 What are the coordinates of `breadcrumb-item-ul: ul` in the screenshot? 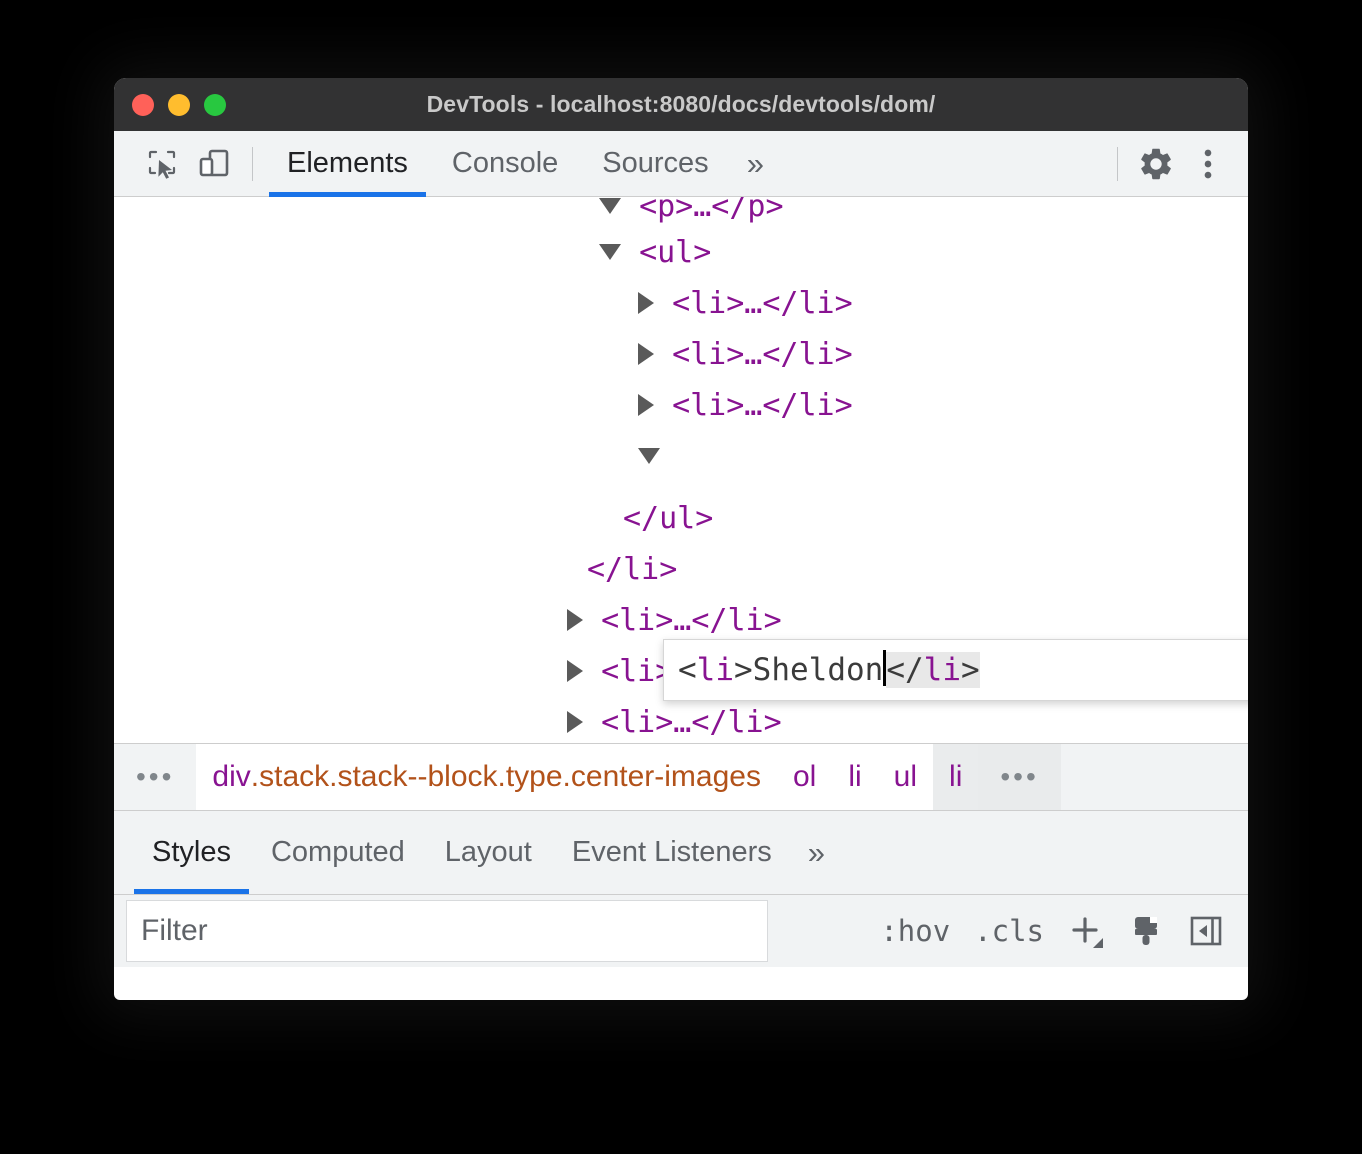 It's located at (905, 777).